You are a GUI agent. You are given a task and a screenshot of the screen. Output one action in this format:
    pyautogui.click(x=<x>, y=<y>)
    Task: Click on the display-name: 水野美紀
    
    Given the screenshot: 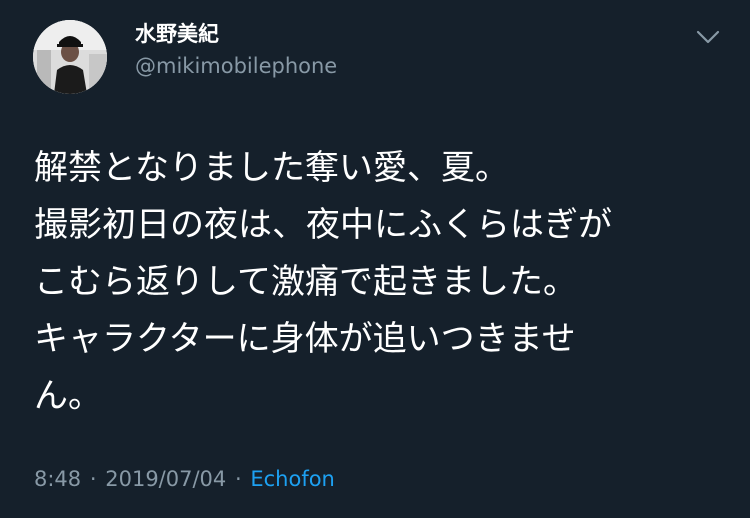 What is the action you would take?
    pyautogui.click(x=177, y=34)
    